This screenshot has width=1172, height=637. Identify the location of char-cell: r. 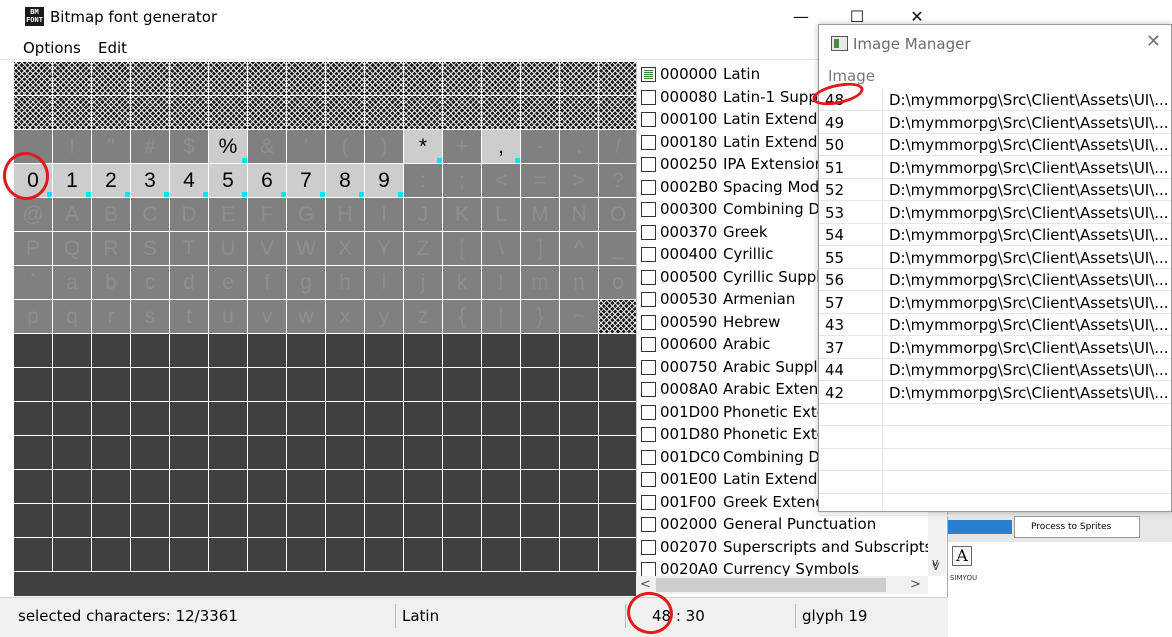
(111, 317).